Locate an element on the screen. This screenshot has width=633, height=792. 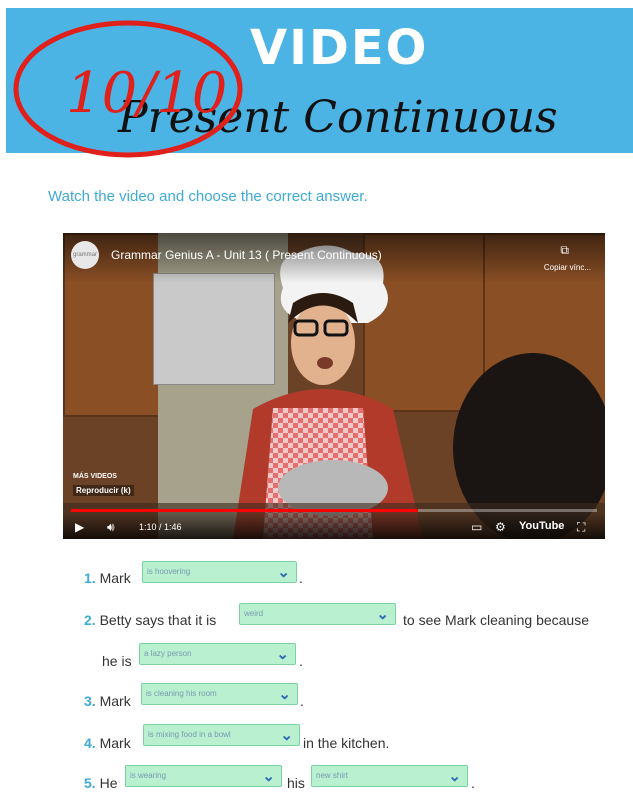
question-text: He is located at coordinates (108, 783).